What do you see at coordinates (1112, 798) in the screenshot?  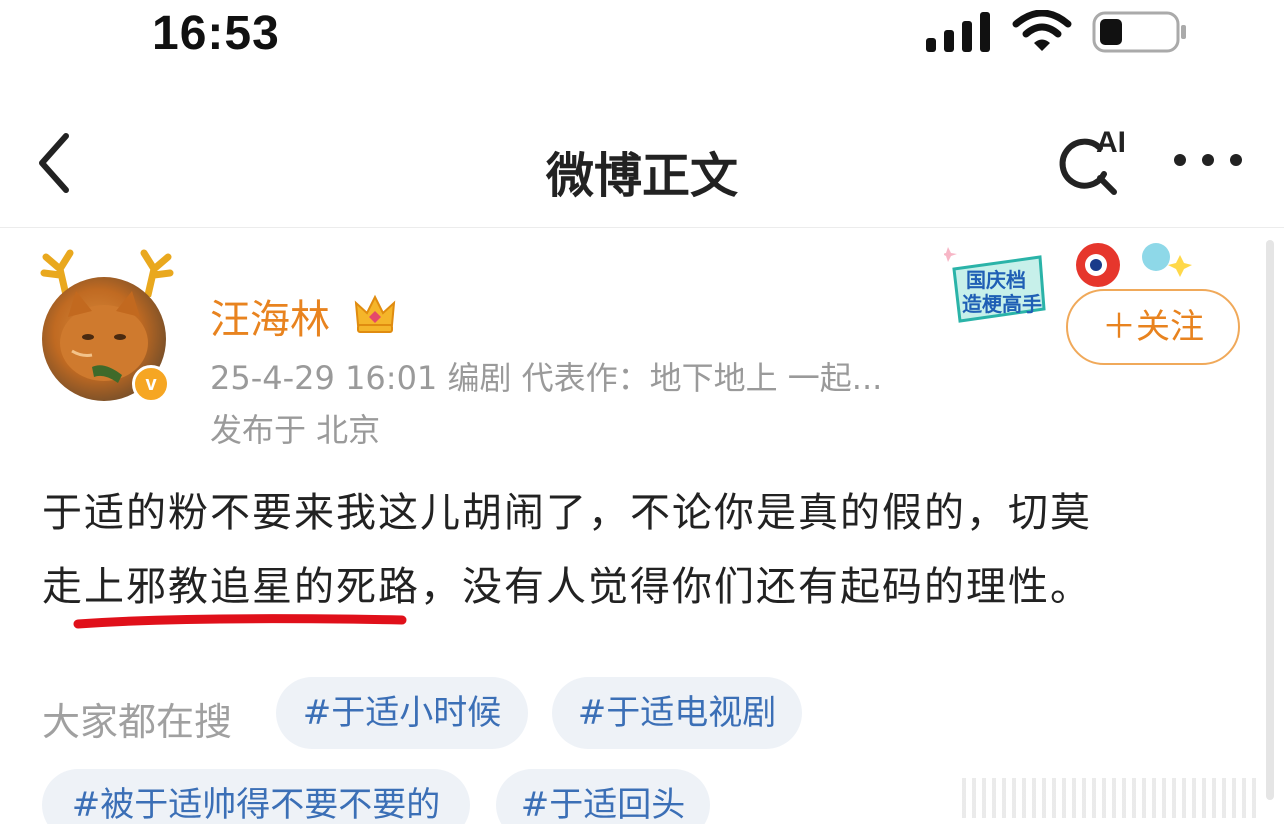 I see `watermark` at bounding box center [1112, 798].